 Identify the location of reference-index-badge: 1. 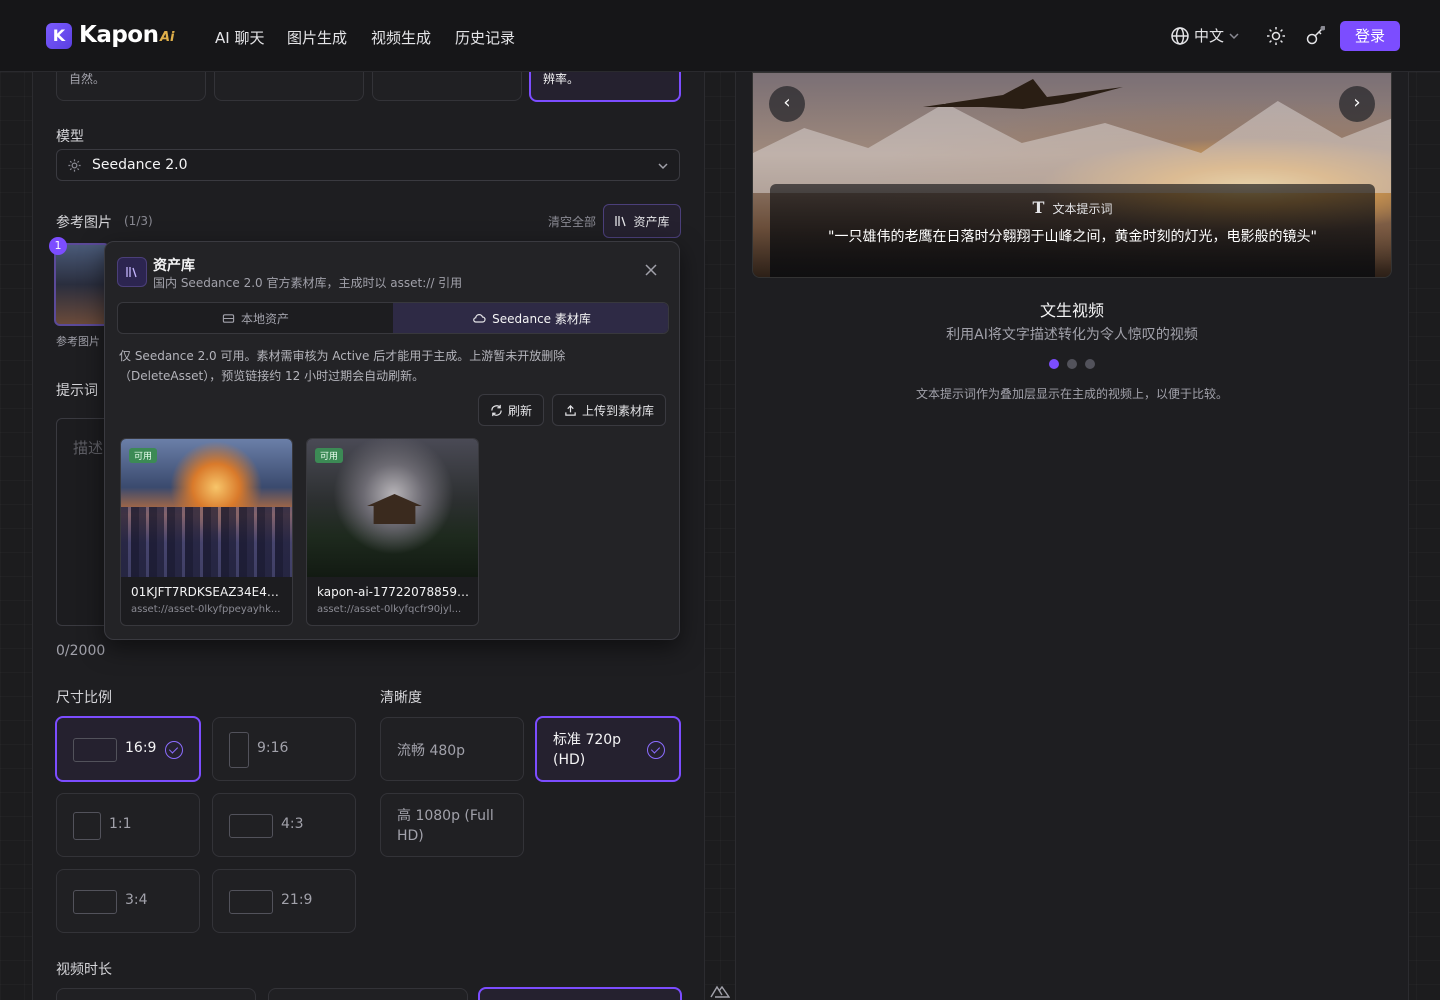
(58, 246).